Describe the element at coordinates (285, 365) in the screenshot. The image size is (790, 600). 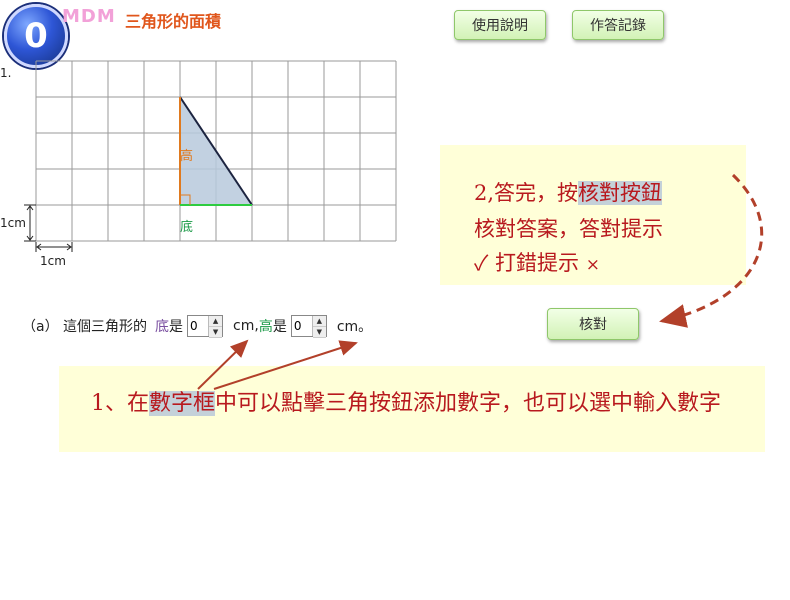
I see `arrow-to-height-input` at that location.